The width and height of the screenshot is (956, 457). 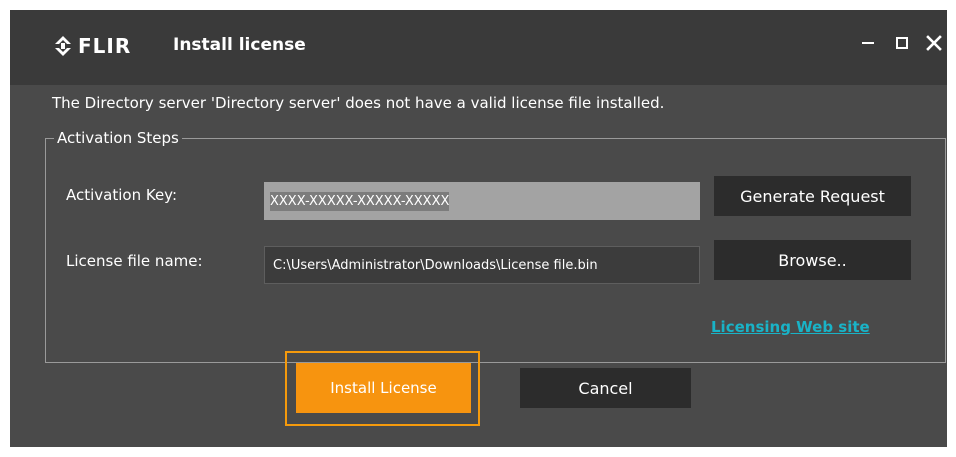 What do you see at coordinates (239, 45) in the screenshot?
I see `window-title: Install license` at bounding box center [239, 45].